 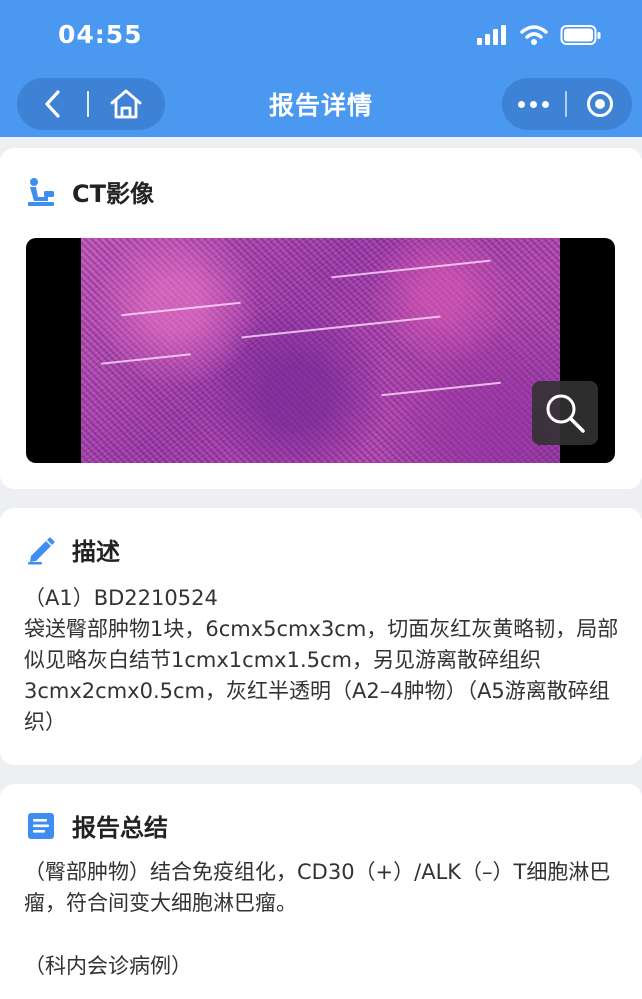 I want to click on summary-title: 报告总结, so click(x=120, y=828).